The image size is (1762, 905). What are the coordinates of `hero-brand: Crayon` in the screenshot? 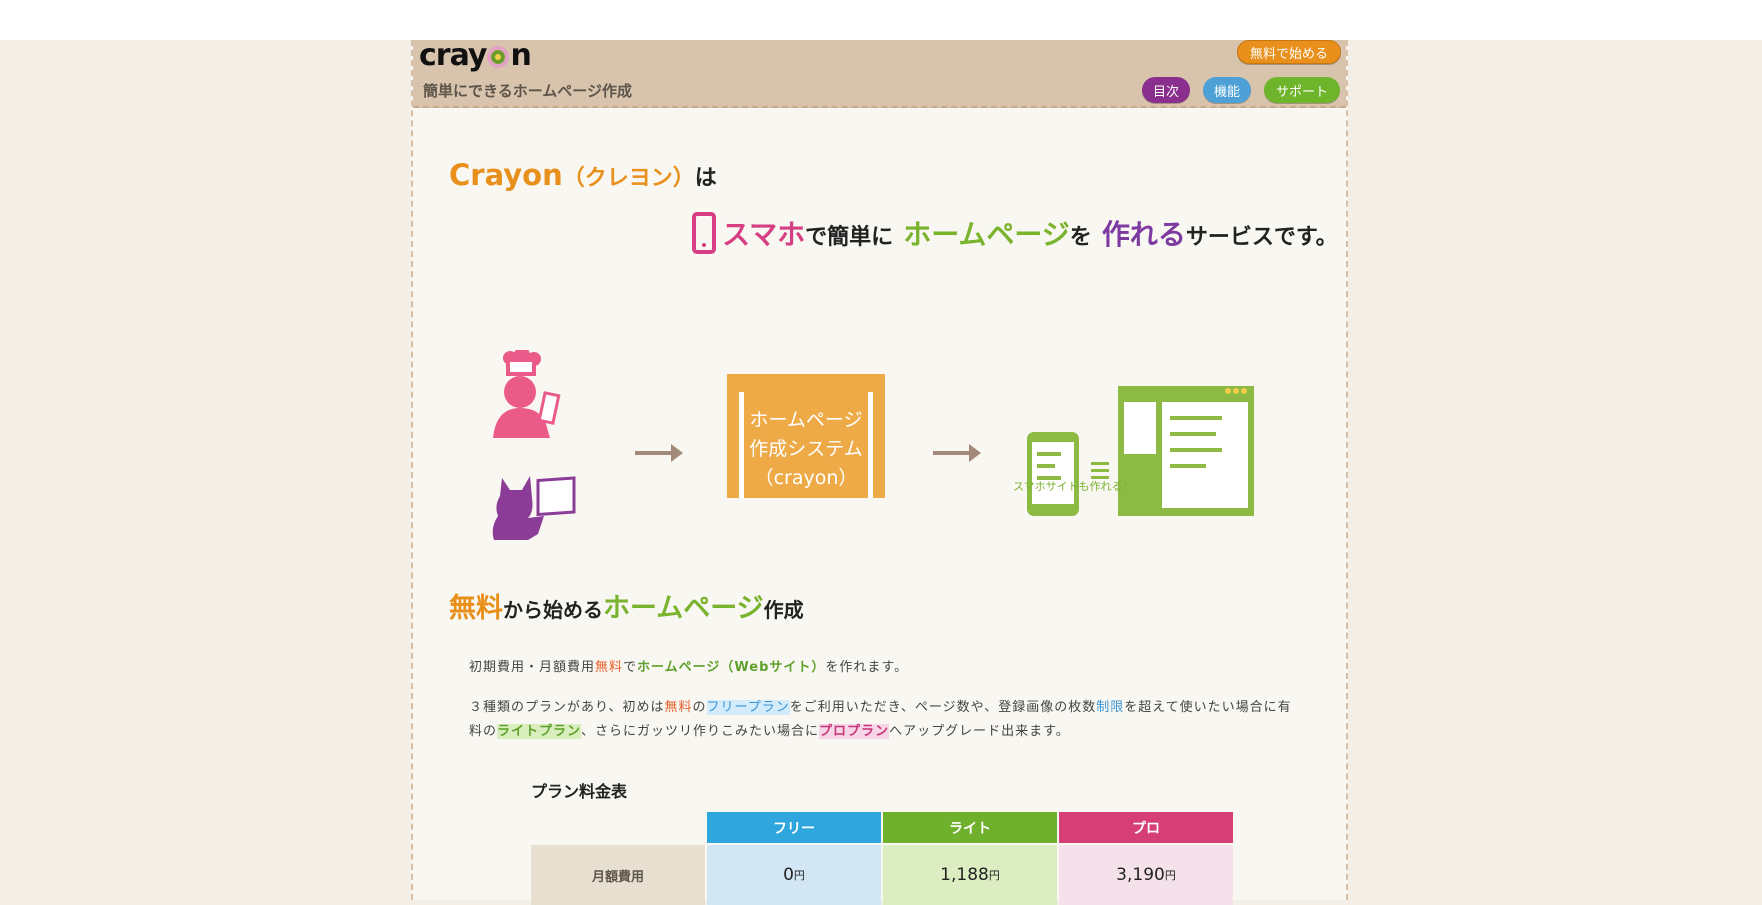 It's located at (506, 175).